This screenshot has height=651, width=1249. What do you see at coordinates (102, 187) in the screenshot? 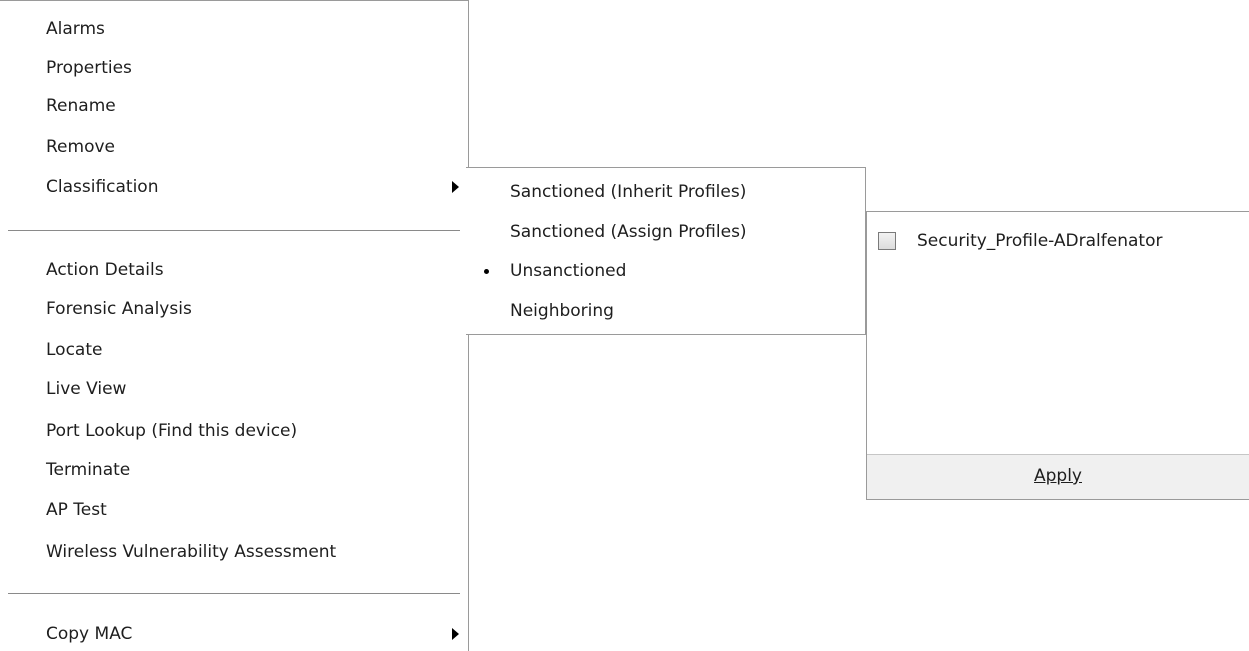
I see `menu-item-classification-label: Classification` at bounding box center [102, 187].